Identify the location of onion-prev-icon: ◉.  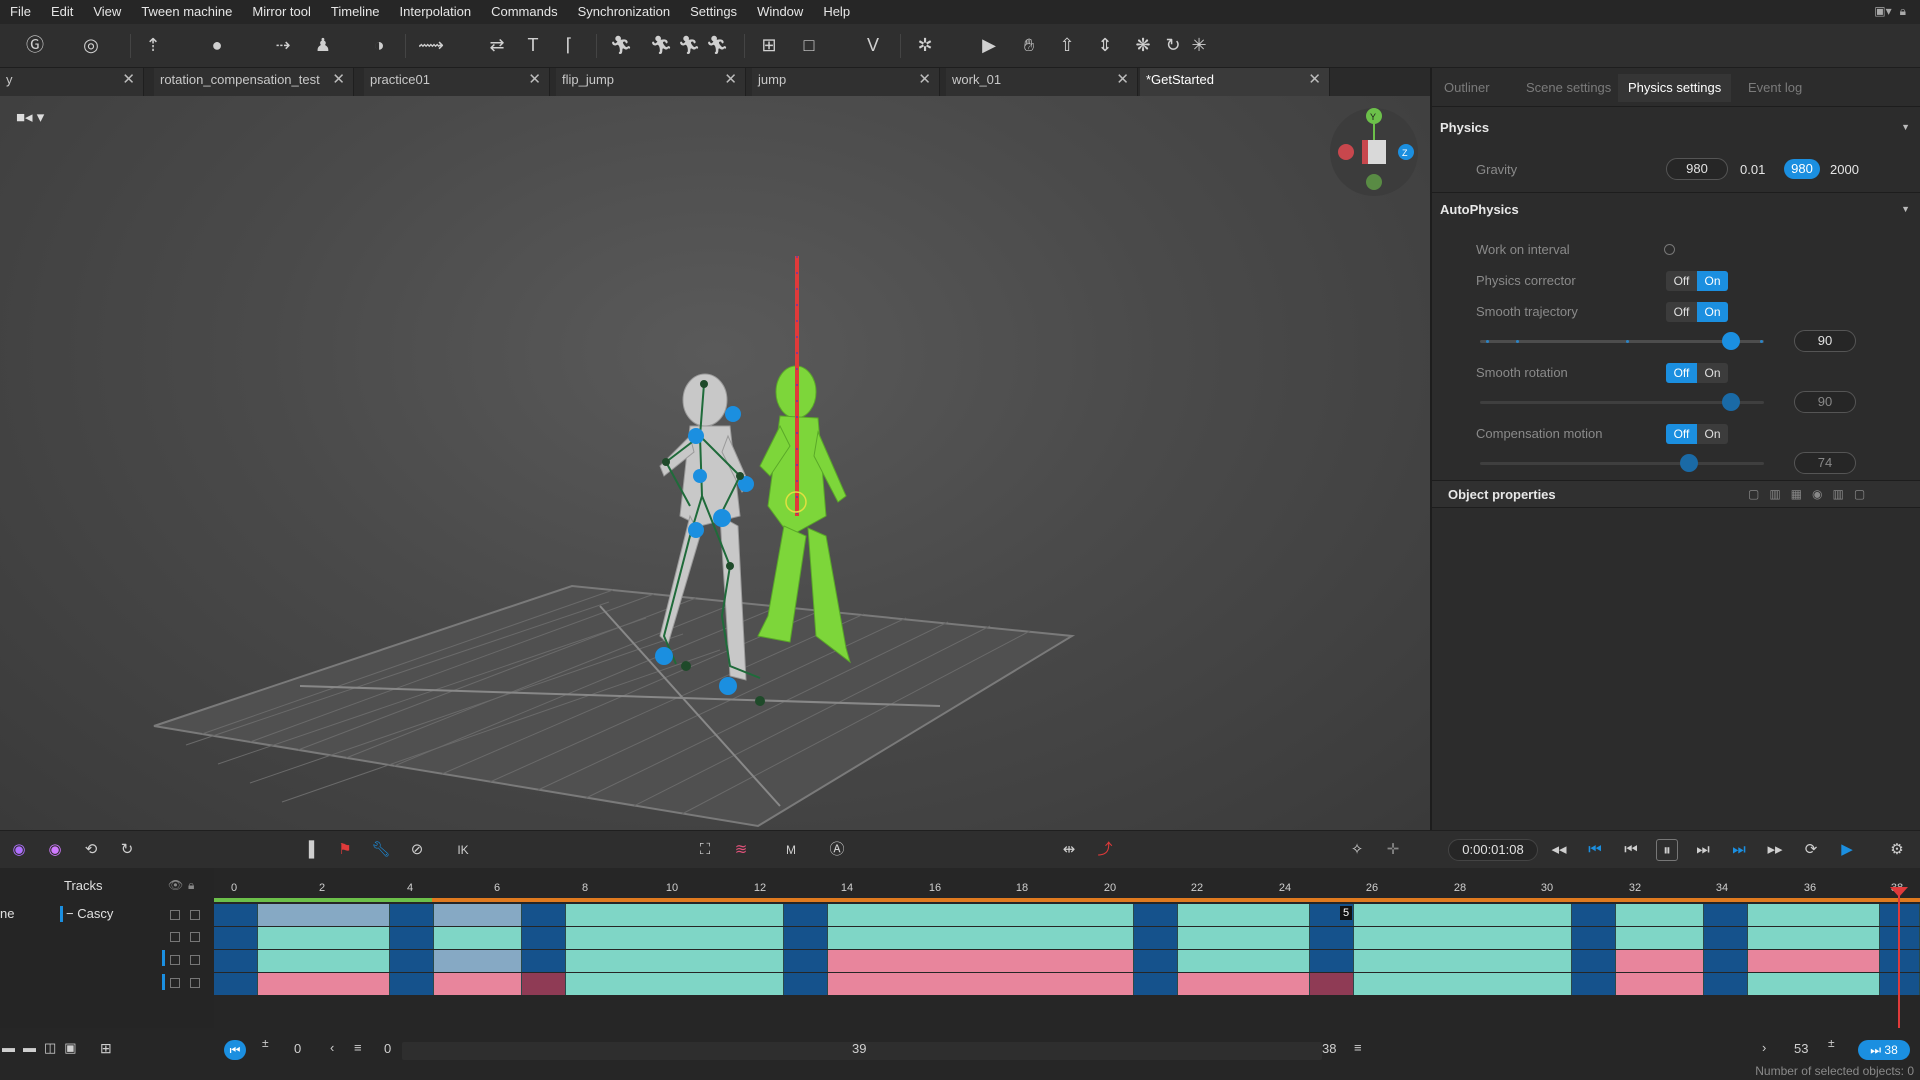
(55, 850).